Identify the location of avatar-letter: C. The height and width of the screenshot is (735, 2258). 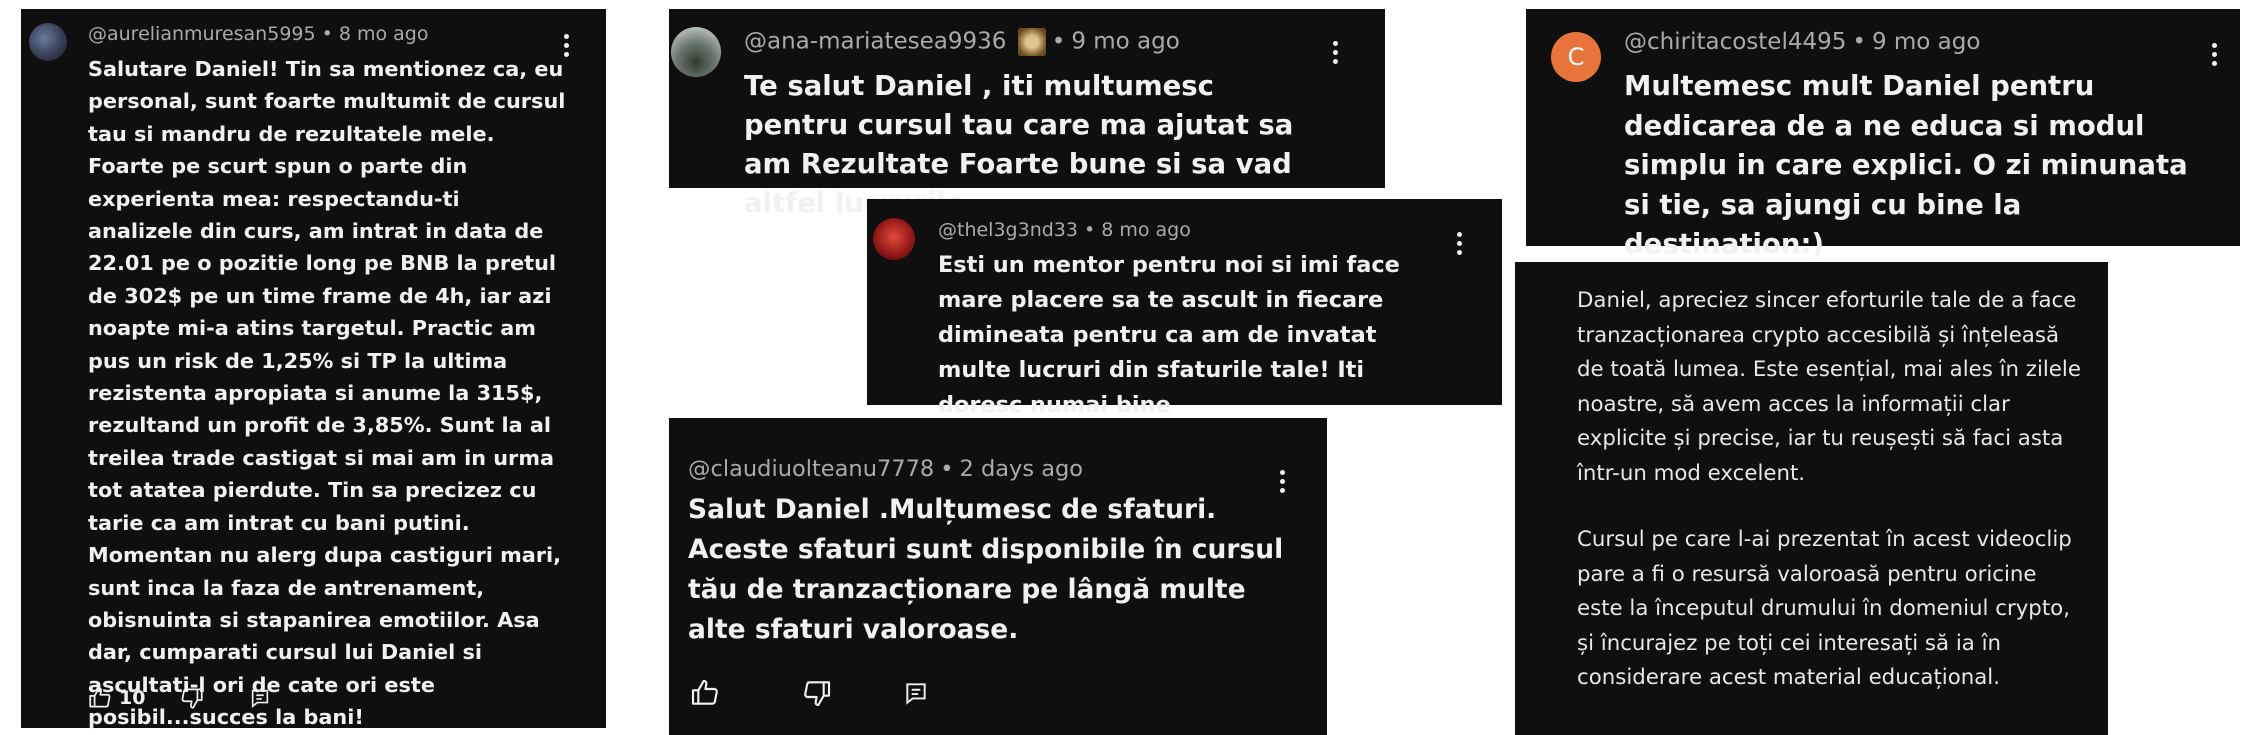
(1576, 57).